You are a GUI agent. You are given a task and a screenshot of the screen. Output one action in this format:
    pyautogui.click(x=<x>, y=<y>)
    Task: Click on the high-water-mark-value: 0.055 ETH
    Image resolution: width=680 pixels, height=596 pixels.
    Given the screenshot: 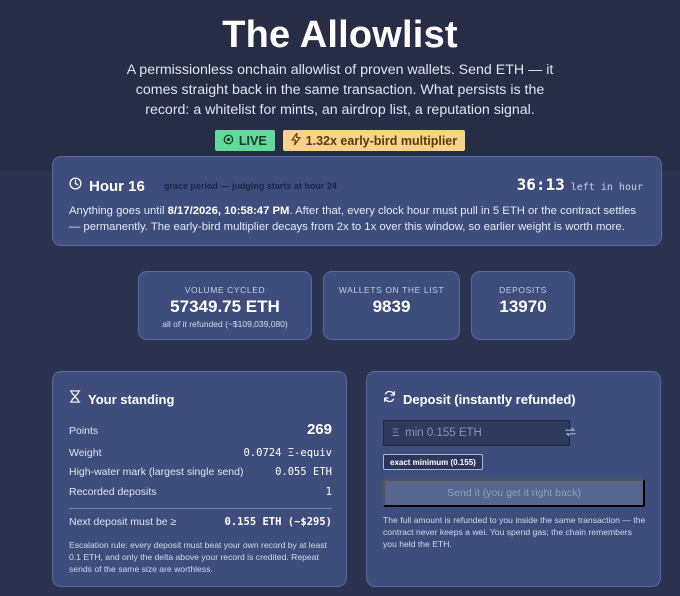 What is the action you would take?
    pyautogui.click(x=303, y=472)
    